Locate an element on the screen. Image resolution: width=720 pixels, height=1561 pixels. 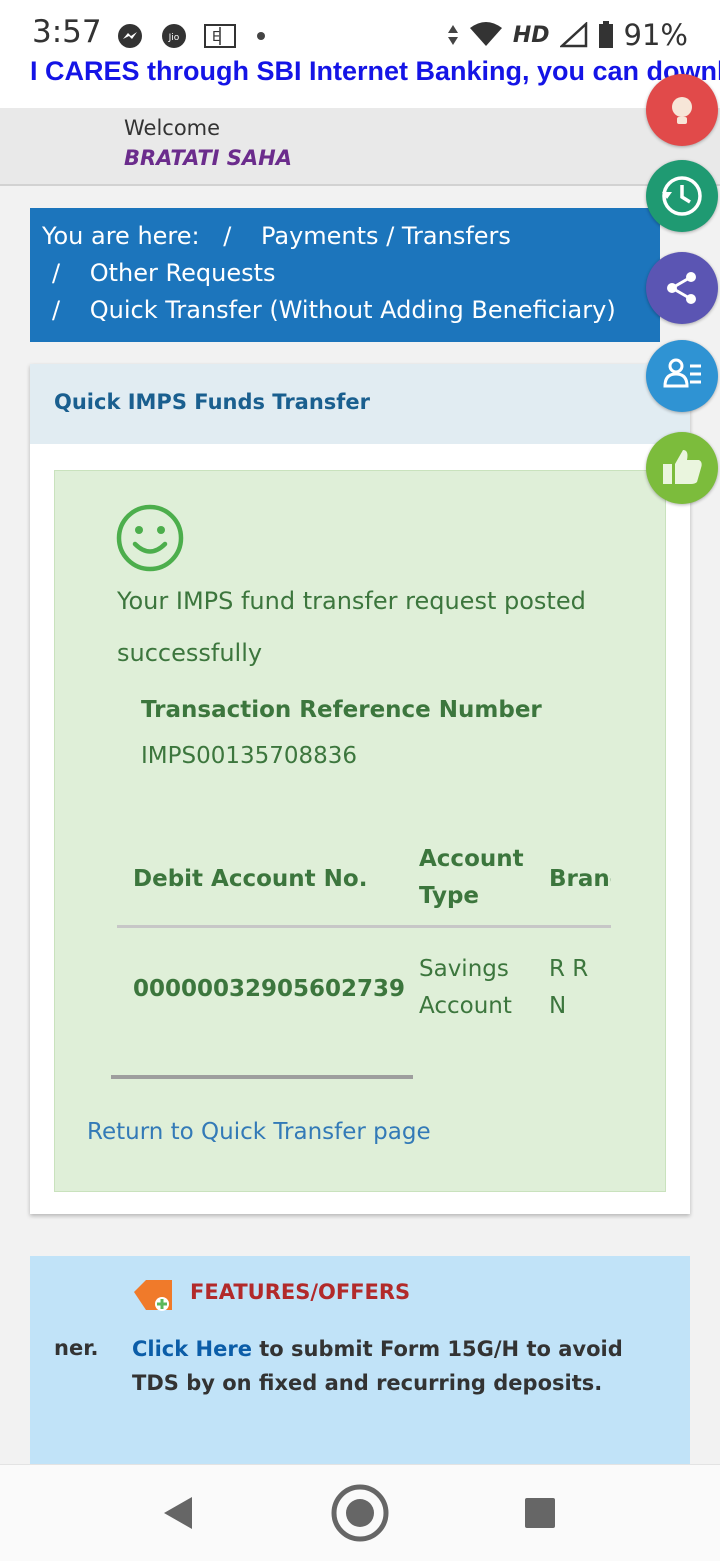
account-type-value: Savings Account is located at coordinates (465, 987).